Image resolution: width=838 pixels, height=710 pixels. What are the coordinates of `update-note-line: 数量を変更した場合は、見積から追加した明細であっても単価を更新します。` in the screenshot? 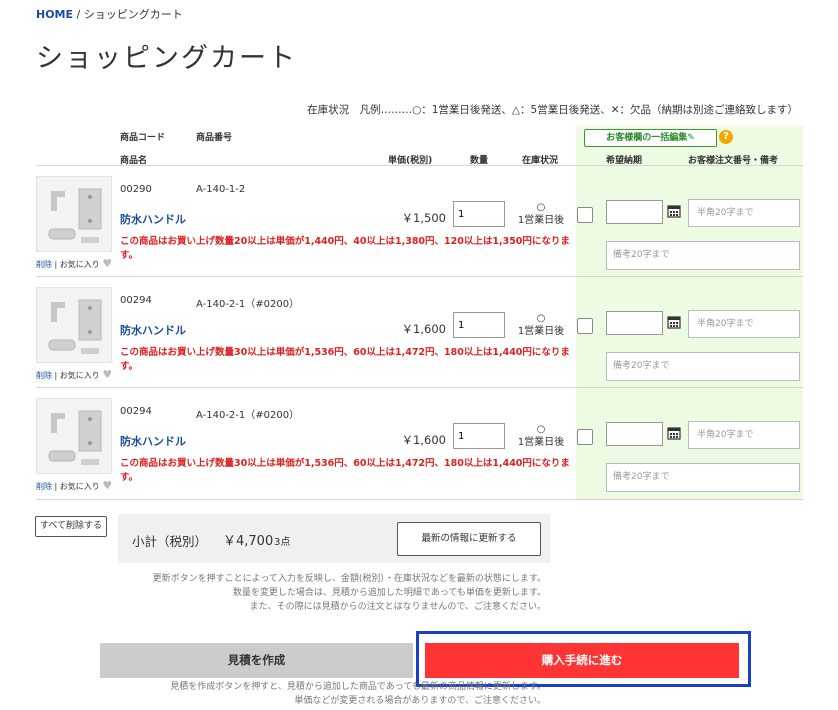 It's located at (389, 593).